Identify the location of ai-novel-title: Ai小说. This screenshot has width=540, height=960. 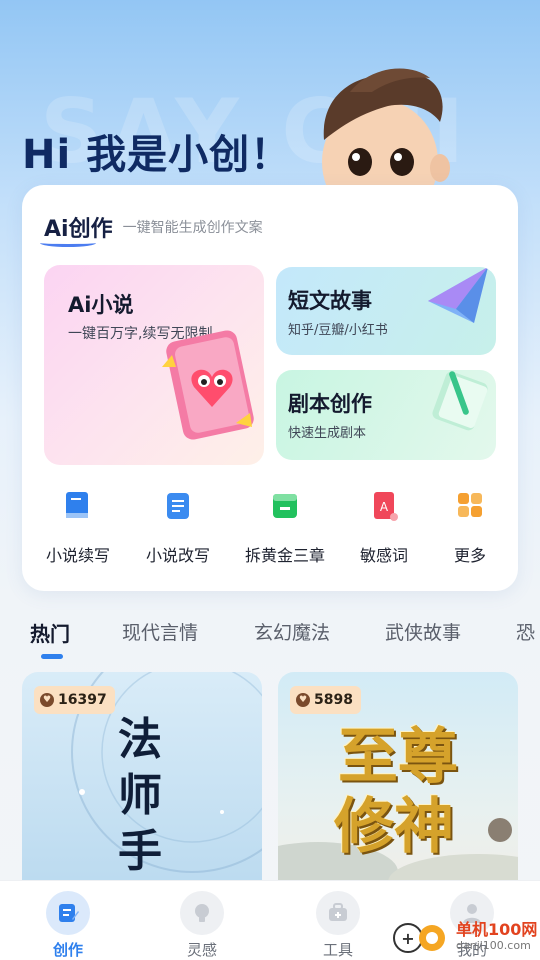
(101, 305).